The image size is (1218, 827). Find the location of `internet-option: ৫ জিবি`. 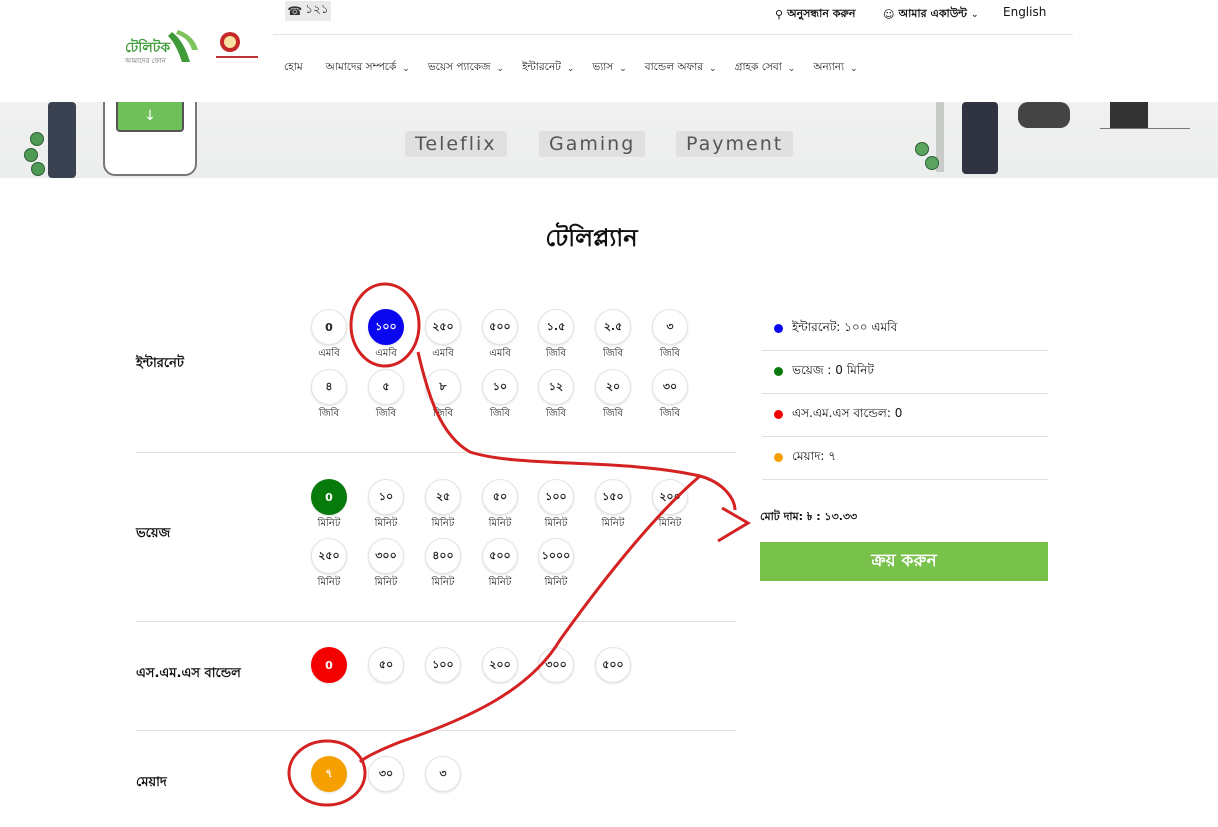

internet-option: ৫ জিবি is located at coordinates (386, 394).